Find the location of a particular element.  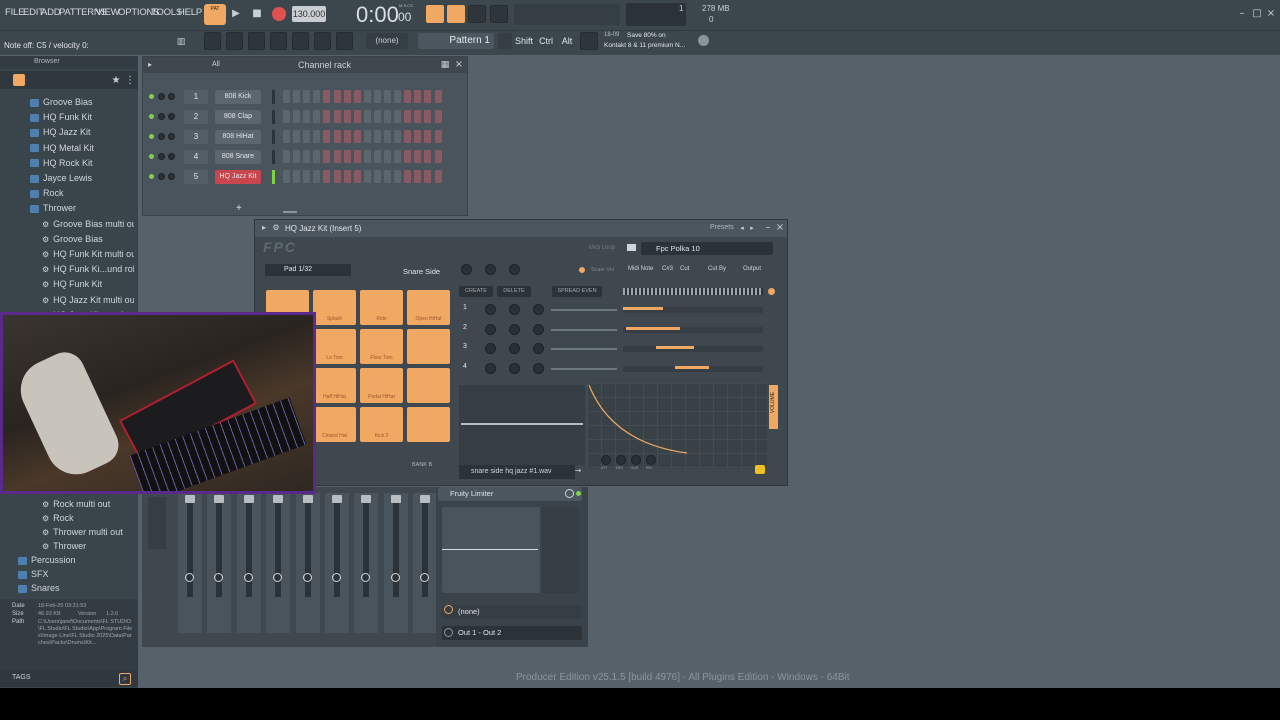

cut-by-label: Cut By is located at coordinates (717, 269).